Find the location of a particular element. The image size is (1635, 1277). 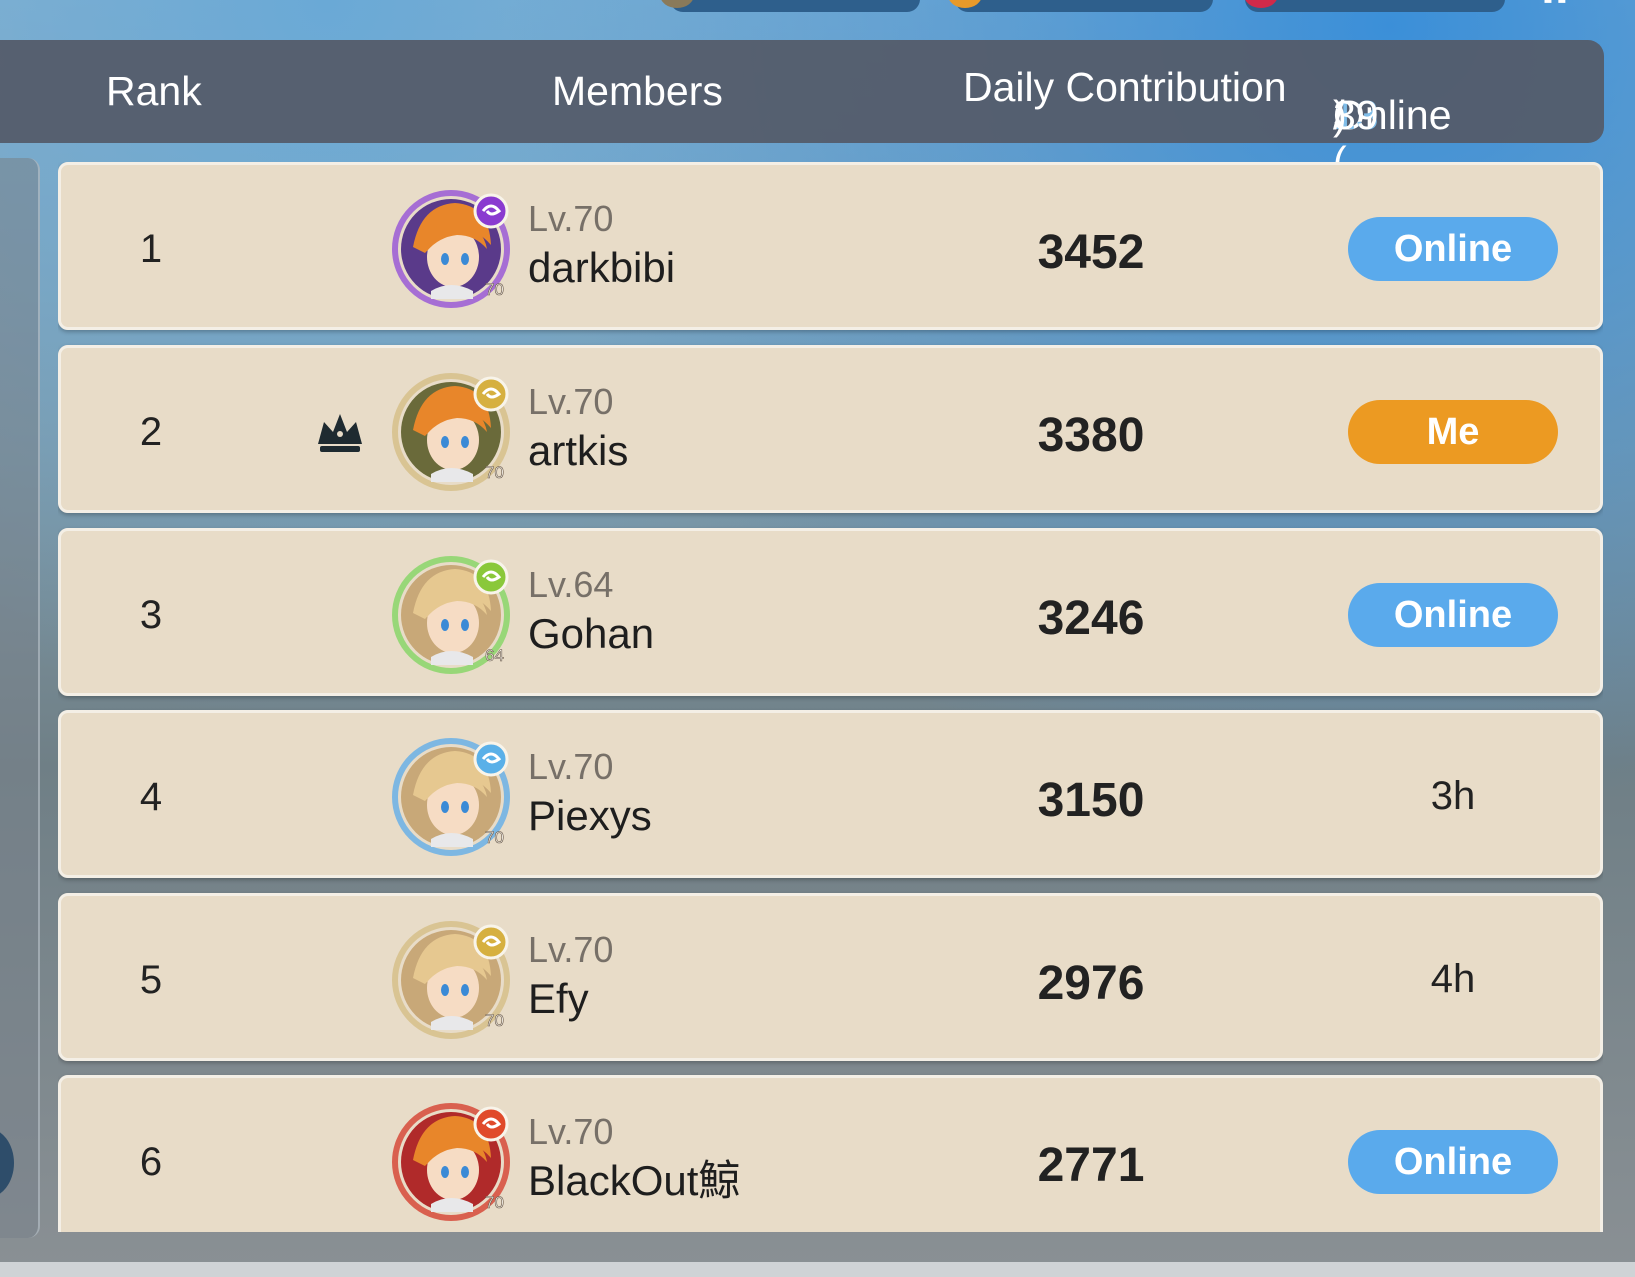

daily-contribution-value: 3452 is located at coordinates (1091, 252).